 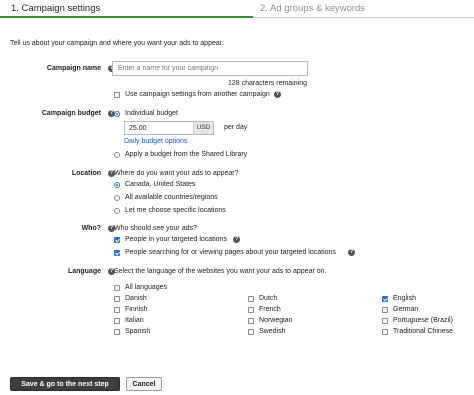 What do you see at coordinates (117, 211) in the screenshot?
I see `location-radio-specific` at bounding box center [117, 211].